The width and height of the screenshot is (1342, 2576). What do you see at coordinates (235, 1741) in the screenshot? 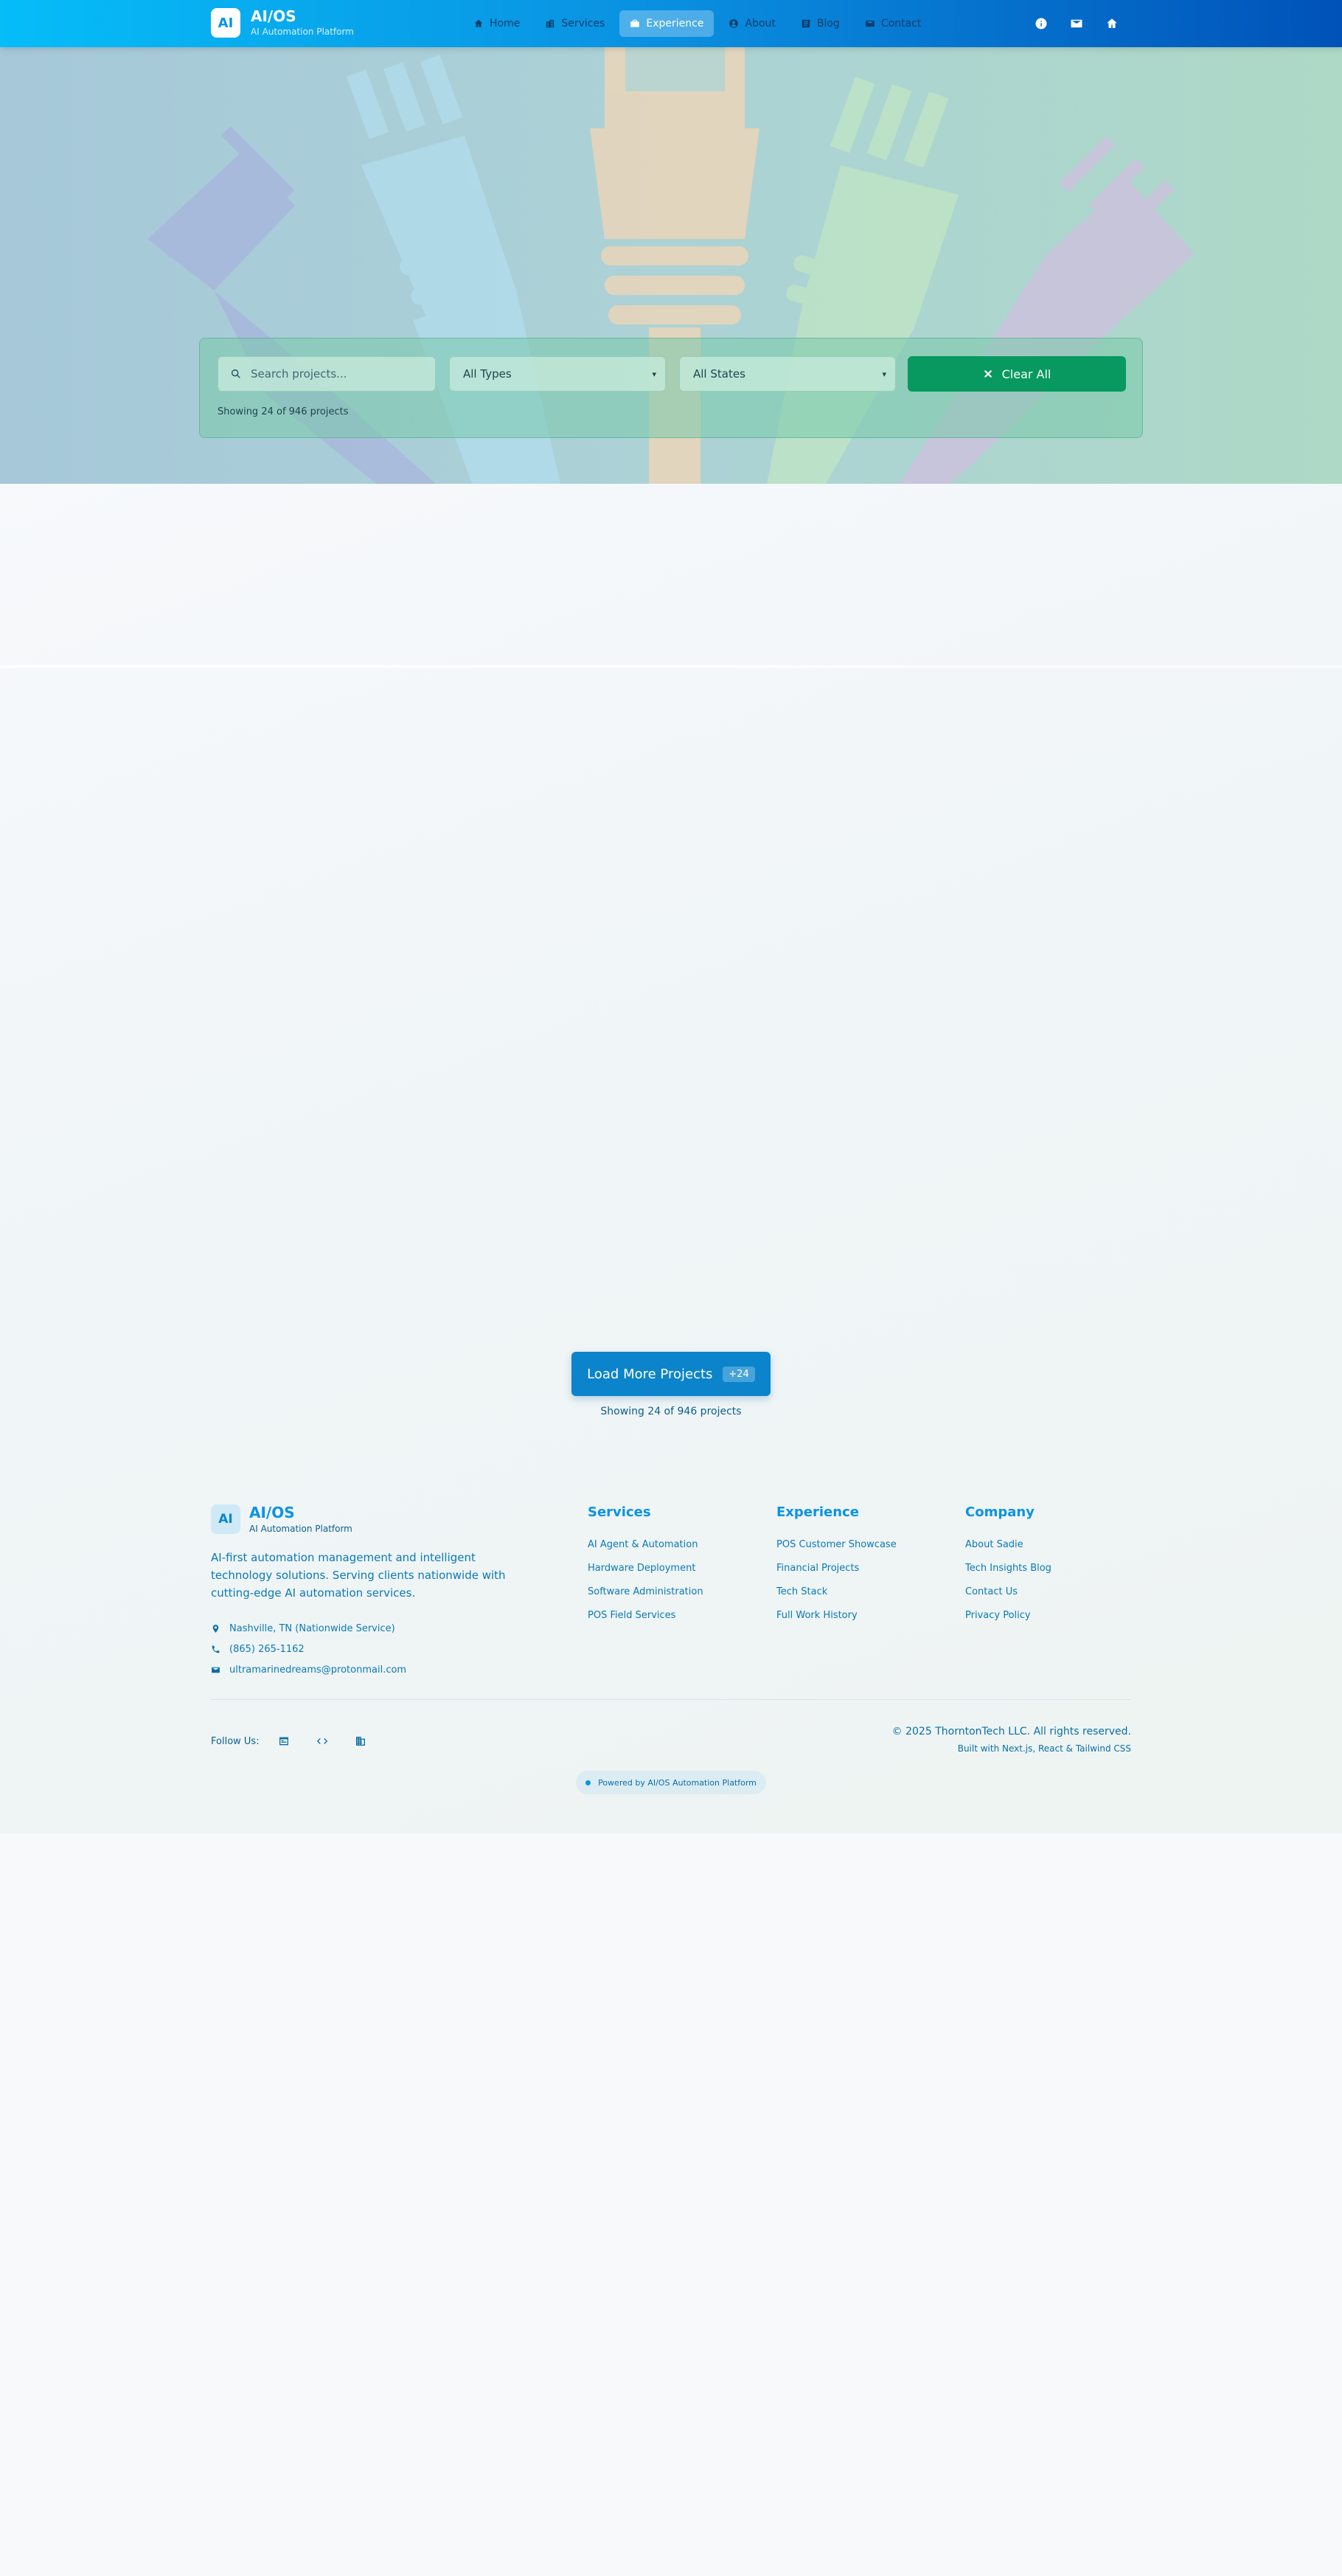
I see `follow-label: Follow Us:` at bounding box center [235, 1741].